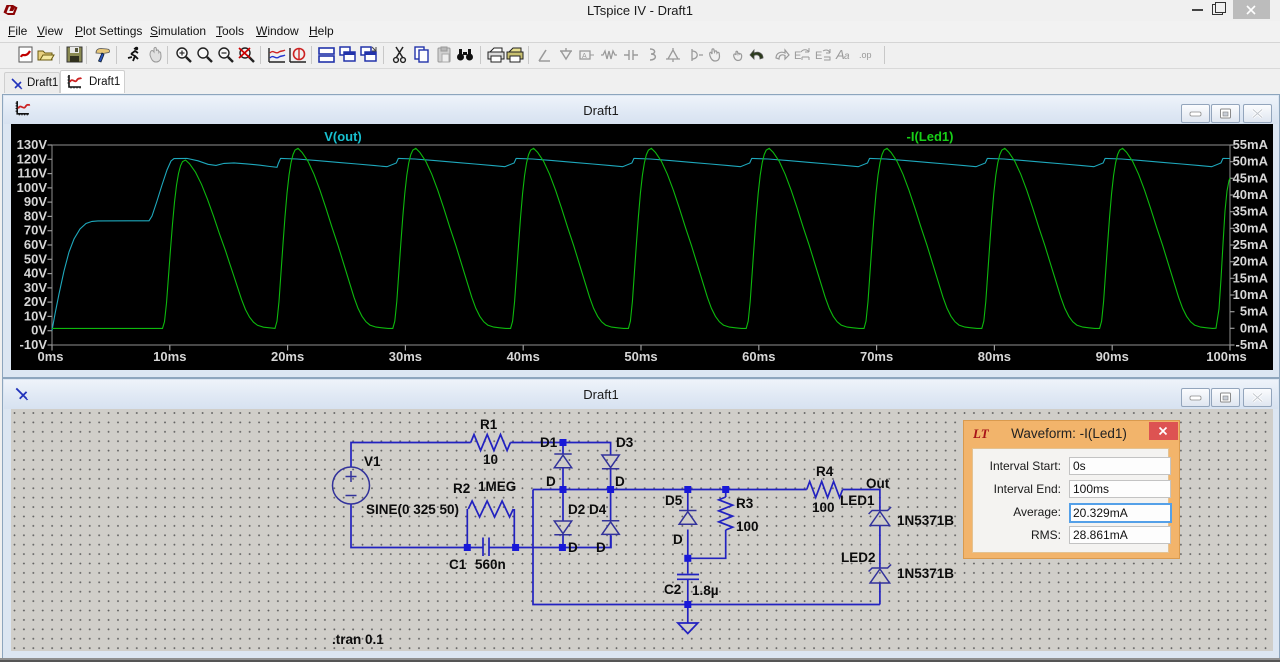 This screenshot has width=1280, height=662. What do you see at coordinates (825, 471) in the screenshot?
I see `svg-text: R4` at bounding box center [825, 471].